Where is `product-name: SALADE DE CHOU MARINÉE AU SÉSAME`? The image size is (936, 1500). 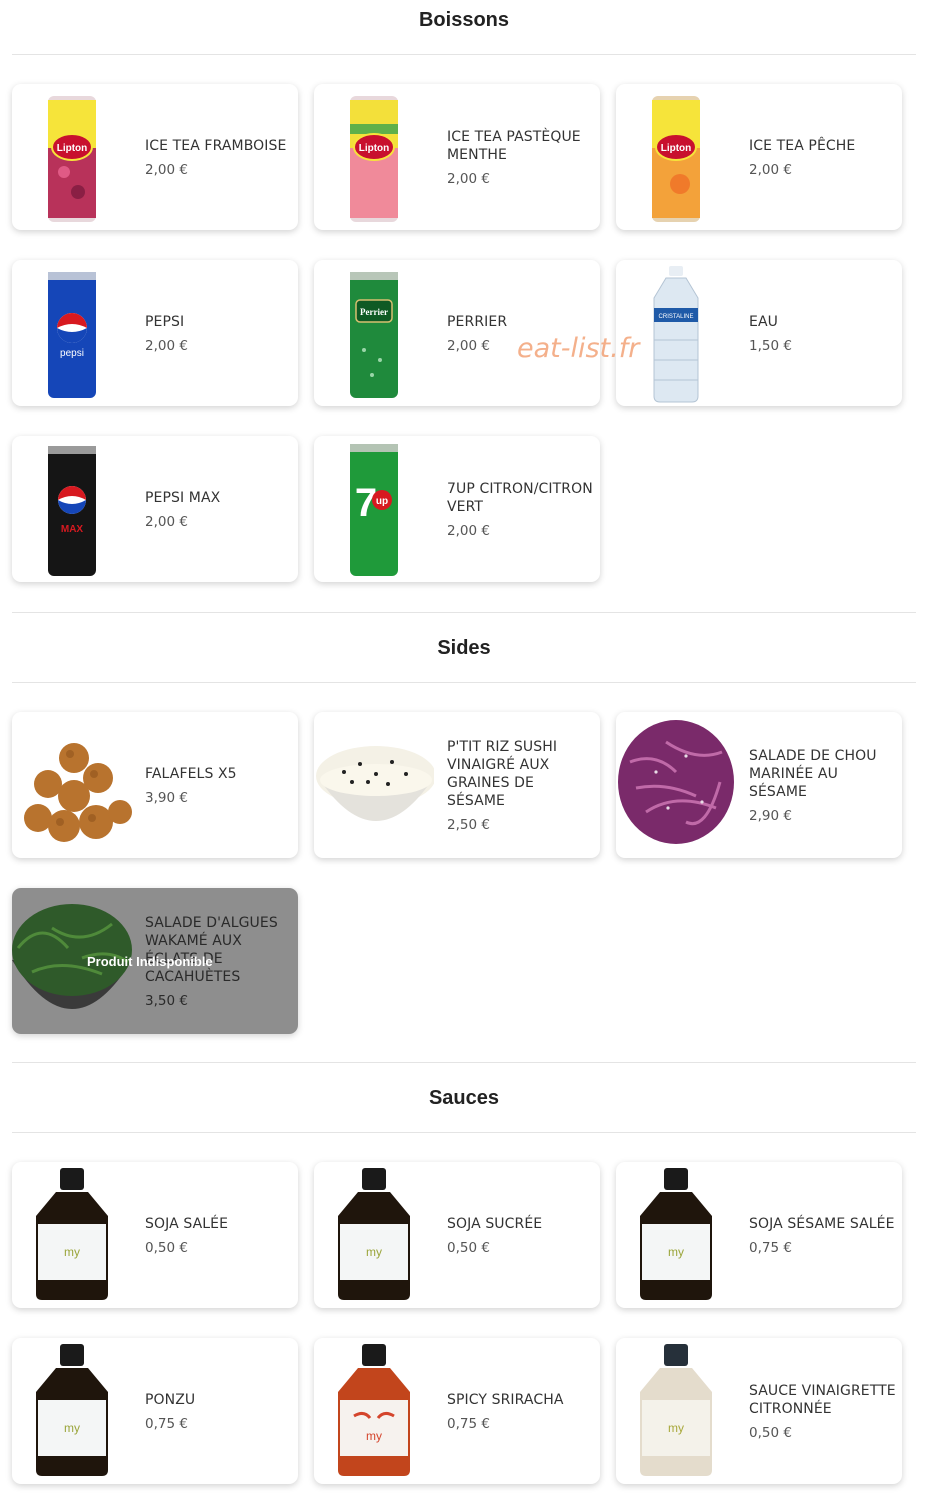
product-name: SALADE DE CHOU MARINÉE AU SÉSAME is located at coordinates (813, 773).